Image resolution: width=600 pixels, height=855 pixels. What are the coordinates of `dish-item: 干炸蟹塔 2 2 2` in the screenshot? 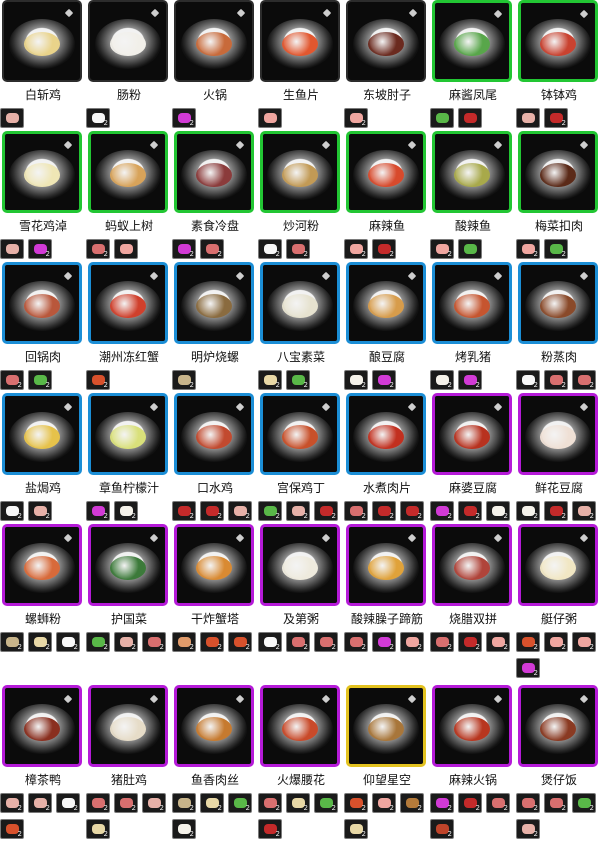 It's located at (215, 609).